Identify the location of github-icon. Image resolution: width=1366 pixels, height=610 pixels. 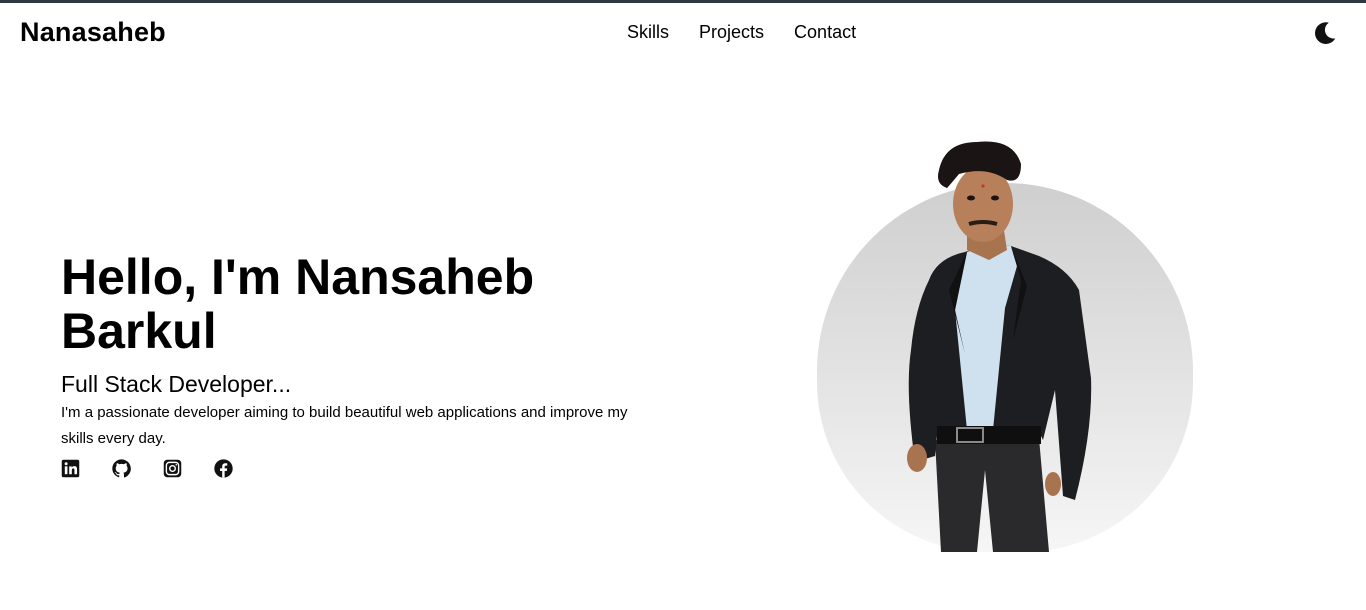
(121, 468).